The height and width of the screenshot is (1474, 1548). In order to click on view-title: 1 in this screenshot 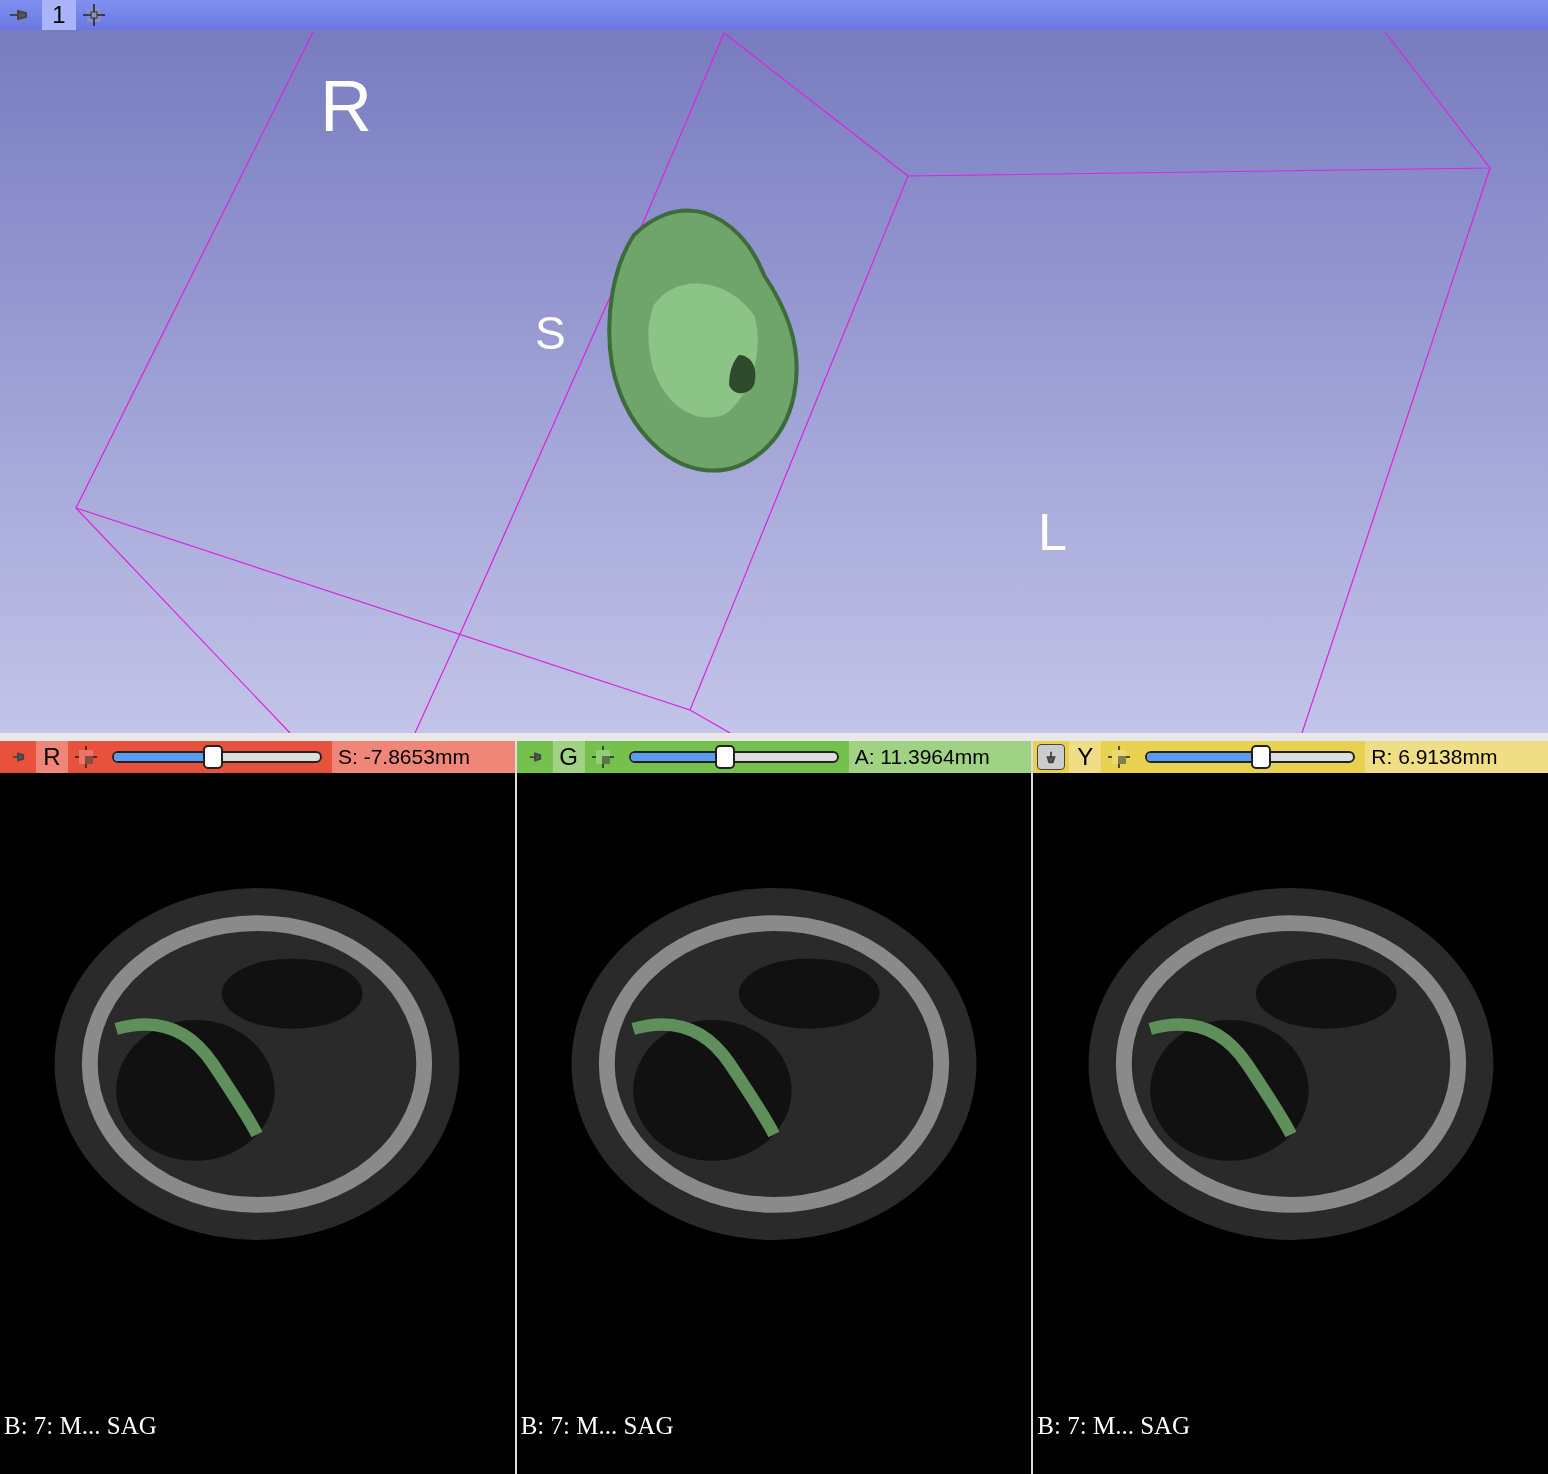, I will do `click(59, 15)`.